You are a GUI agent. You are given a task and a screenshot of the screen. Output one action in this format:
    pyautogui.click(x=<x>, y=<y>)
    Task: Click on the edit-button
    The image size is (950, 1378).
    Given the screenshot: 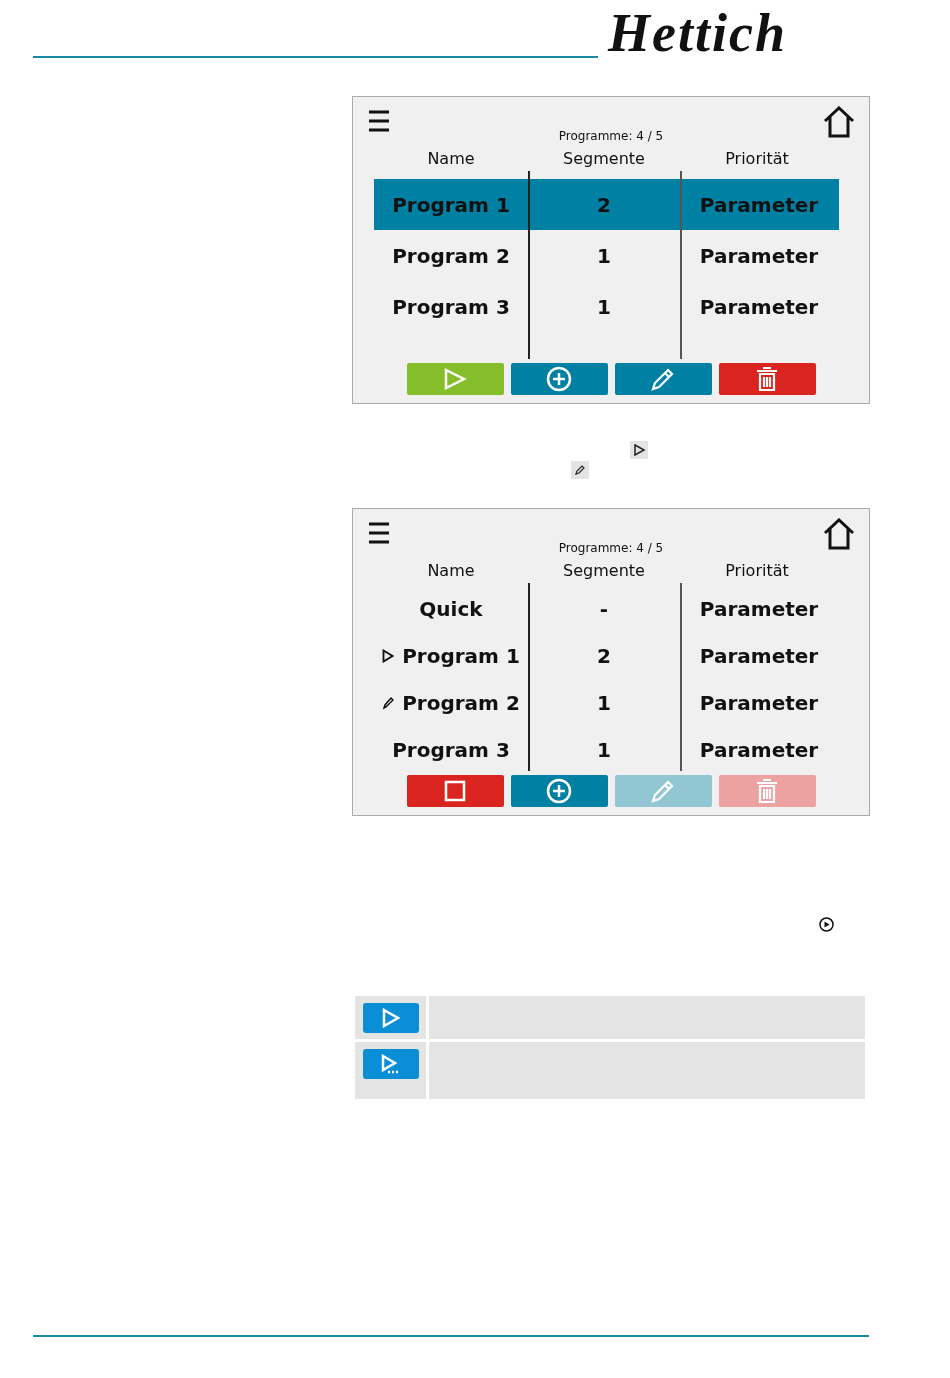 What is the action you would take?
    pyautogui.click(x=663, y=379)
    